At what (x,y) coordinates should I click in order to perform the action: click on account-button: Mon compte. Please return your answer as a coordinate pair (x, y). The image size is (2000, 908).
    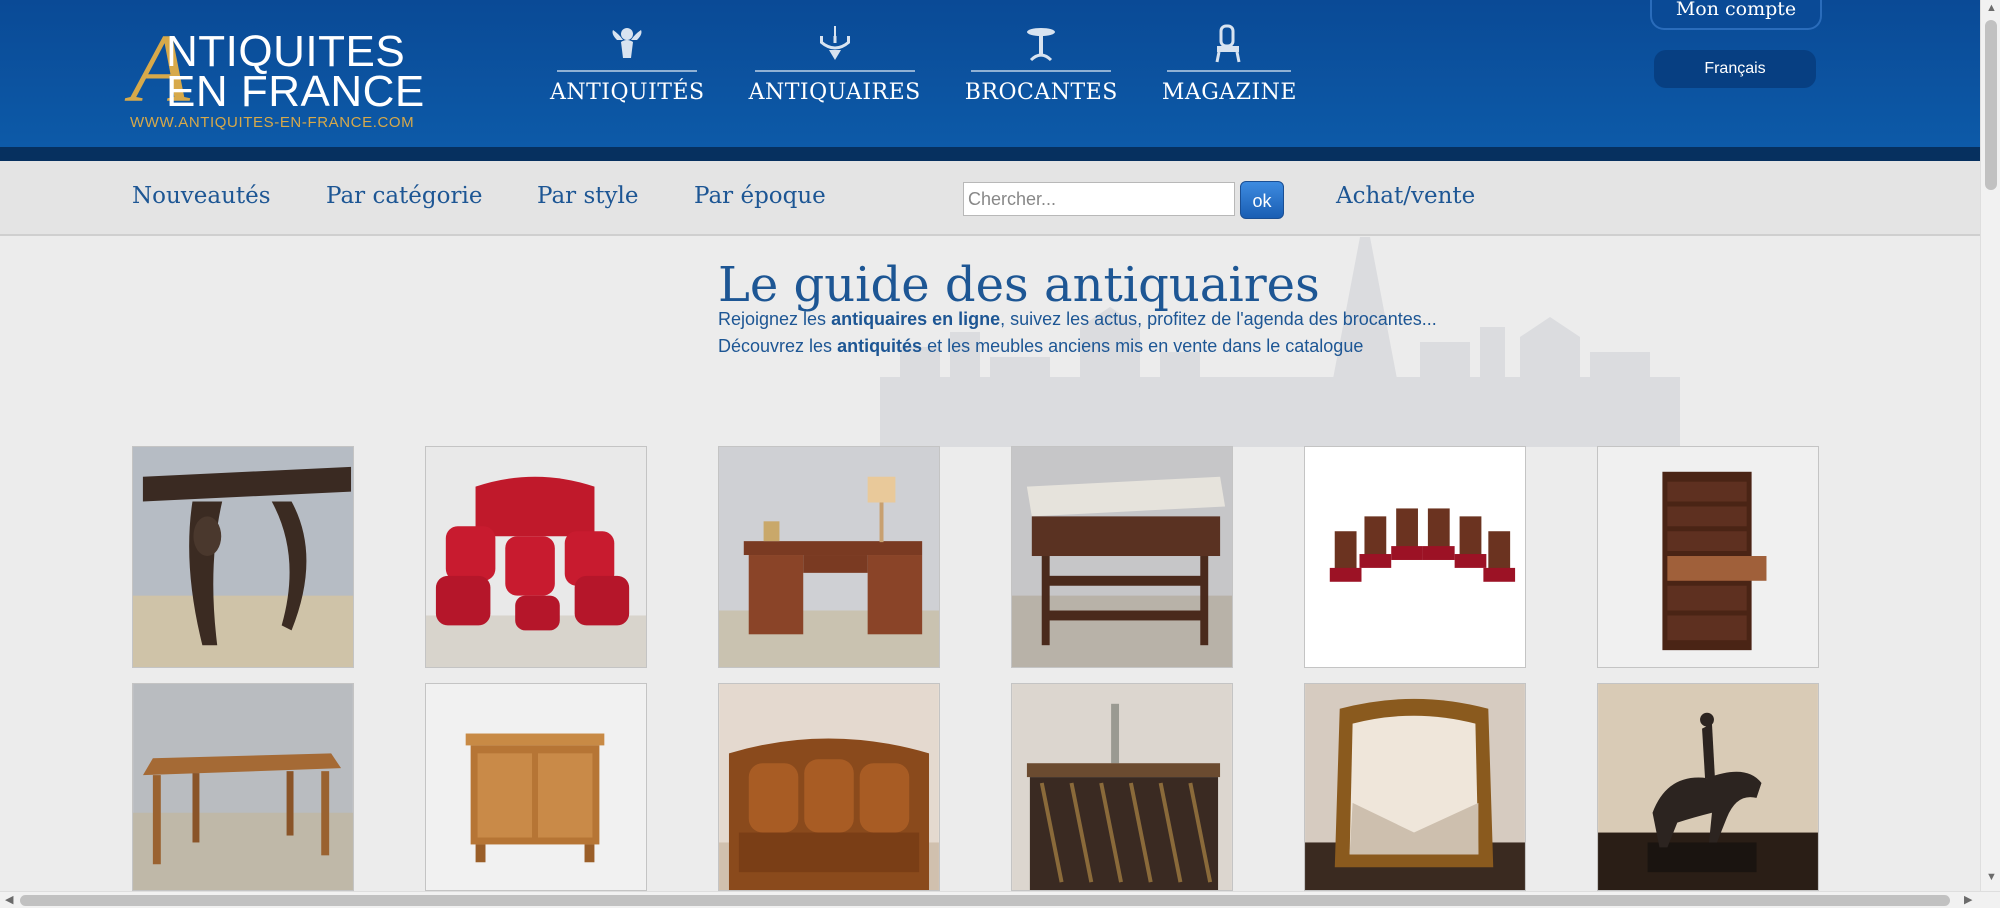
    Looking at the image, I should click on (1736, 15).